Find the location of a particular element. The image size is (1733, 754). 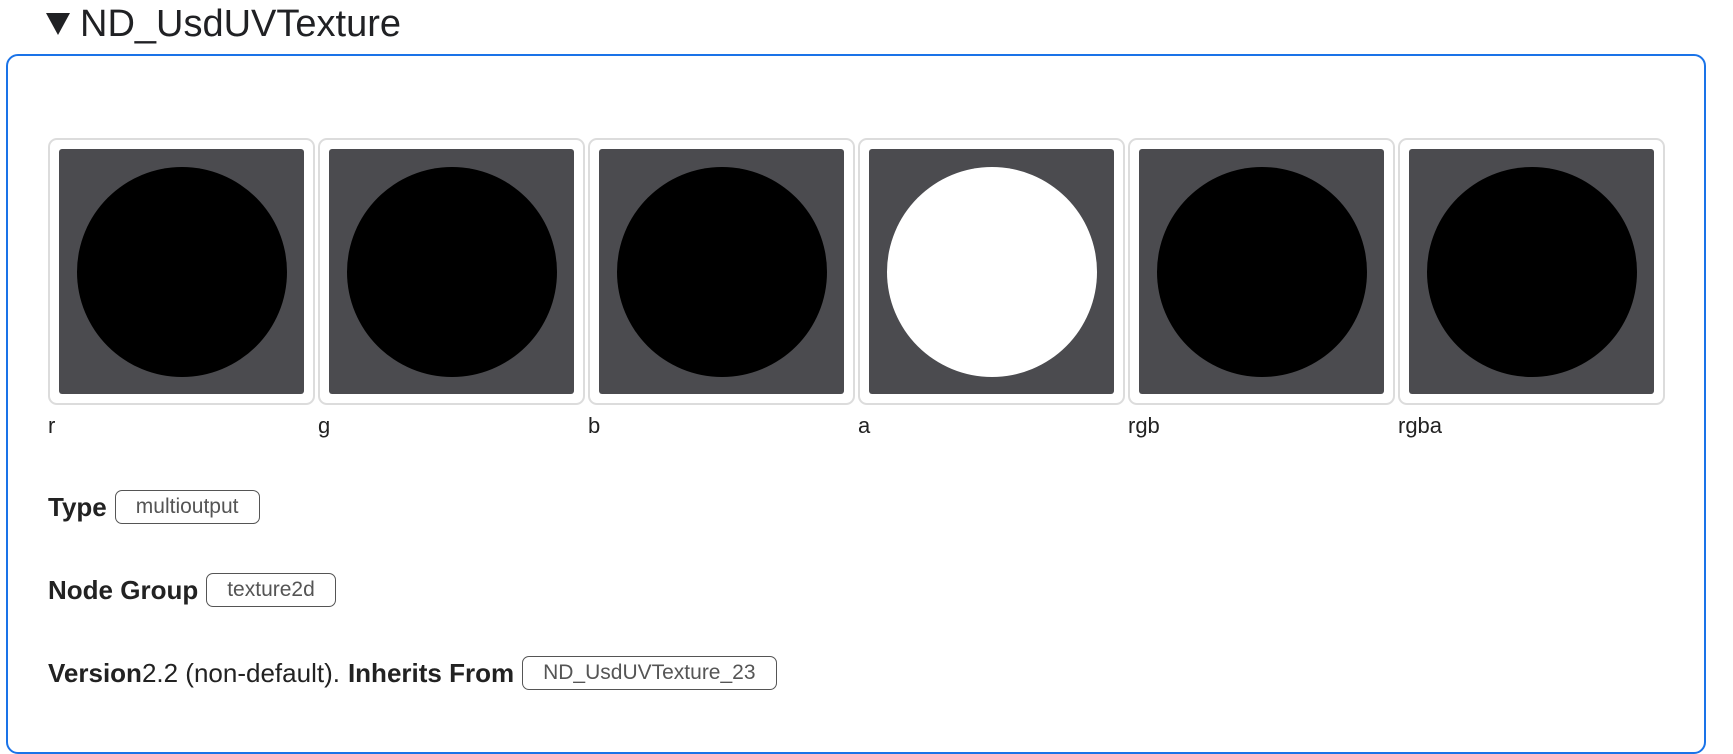

output-label: g is located at coordinates (324, 425).